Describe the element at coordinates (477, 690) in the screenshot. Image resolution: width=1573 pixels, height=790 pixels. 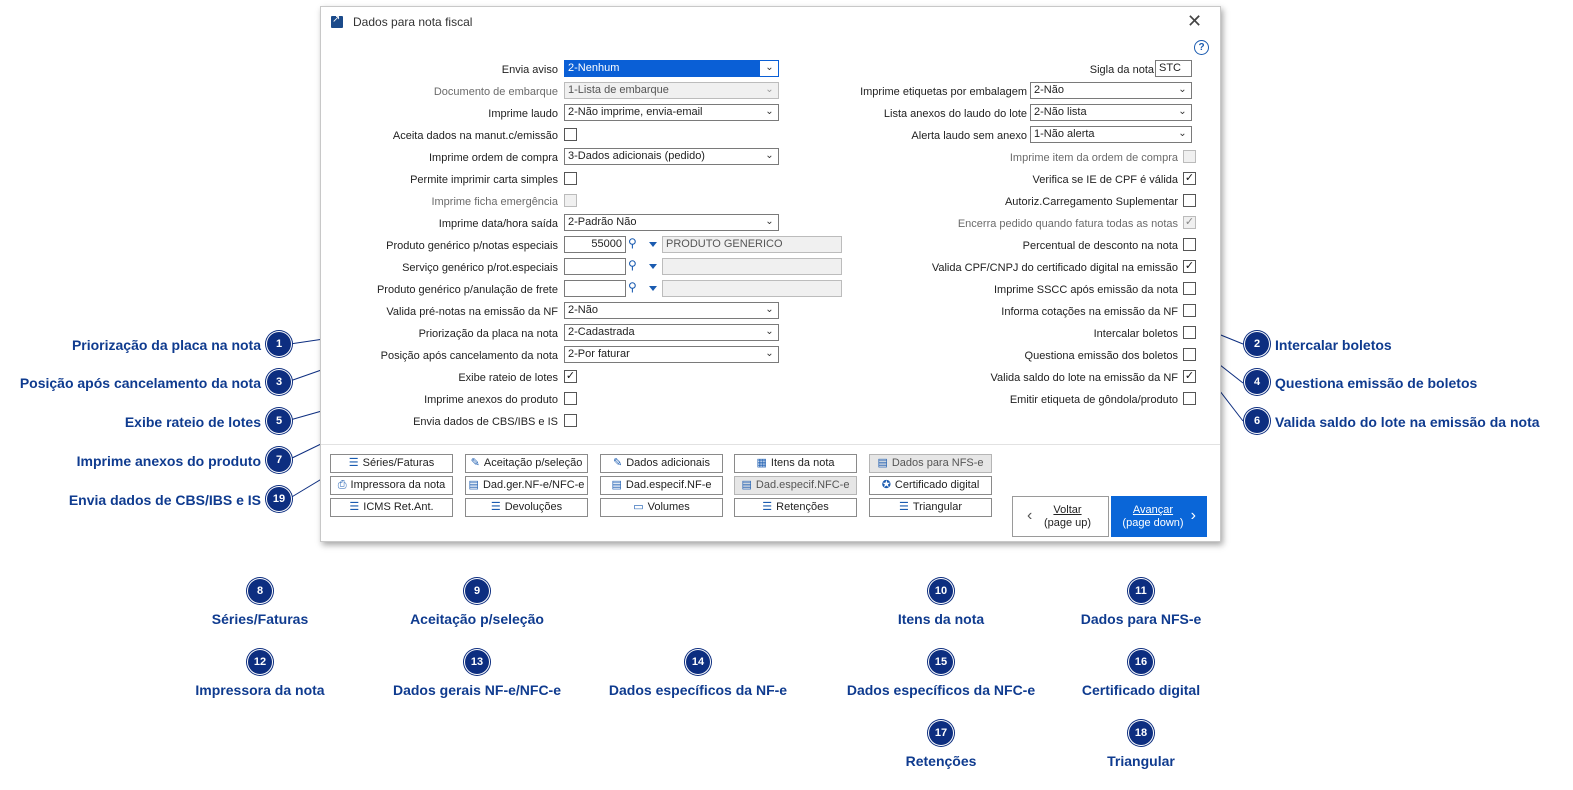
I see `callout-13-text: Dados gerais NF-e/NFC-e` at that location.